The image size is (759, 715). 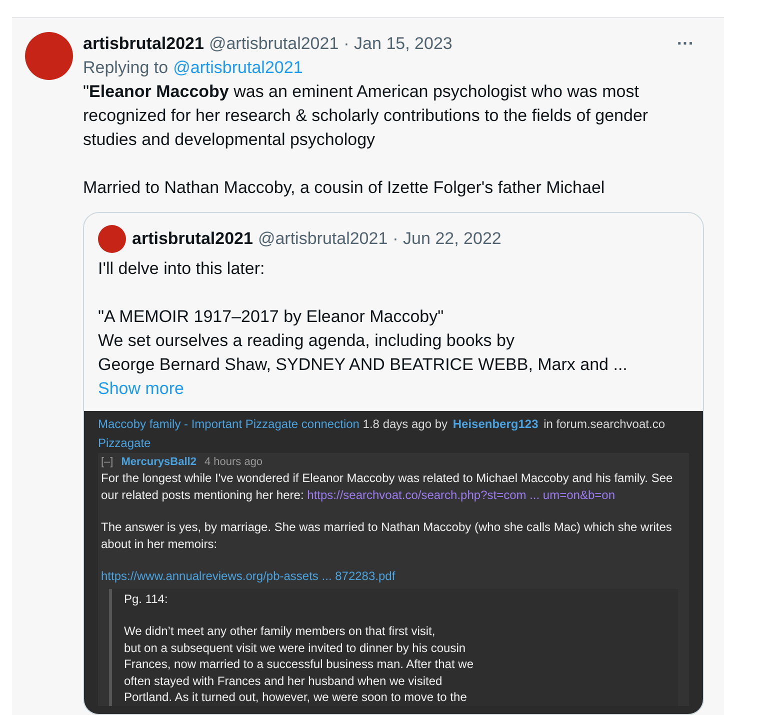 What do you see at coordinates (107, 462) in the screenshot?
I see `collapse-toggle: [–]` at bounding box center [107, 462].